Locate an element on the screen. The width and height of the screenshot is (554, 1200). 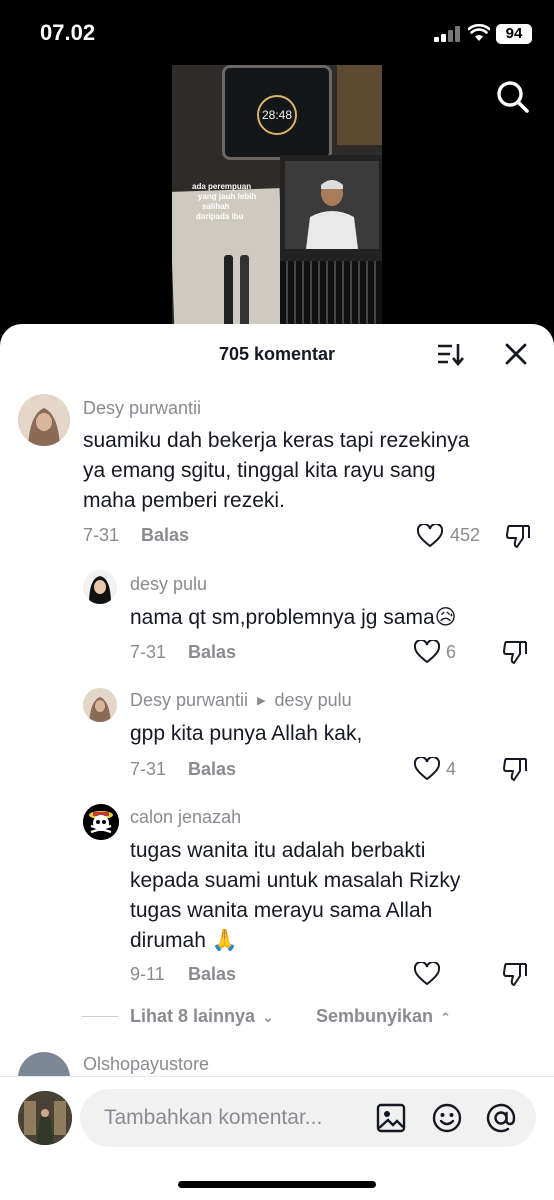
comment-username: Desy purwantii ▶ desy pulu is located at coordinates (241, 700).